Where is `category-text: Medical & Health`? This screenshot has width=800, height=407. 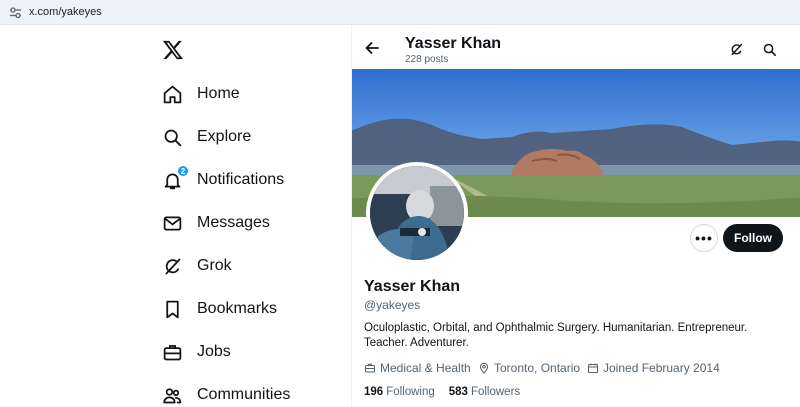
category-text: Medical & Health is located at coordinates (425, 368).